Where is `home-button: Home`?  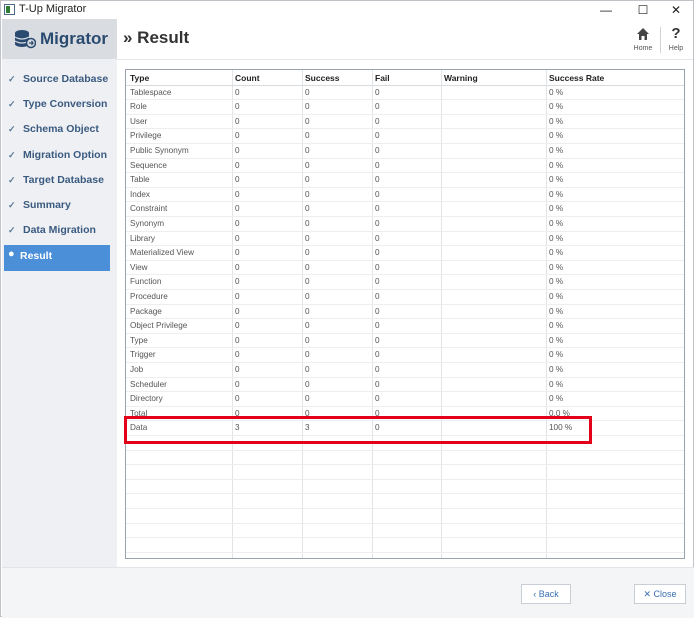
home-button: Home is located at coordinates (643, 37).